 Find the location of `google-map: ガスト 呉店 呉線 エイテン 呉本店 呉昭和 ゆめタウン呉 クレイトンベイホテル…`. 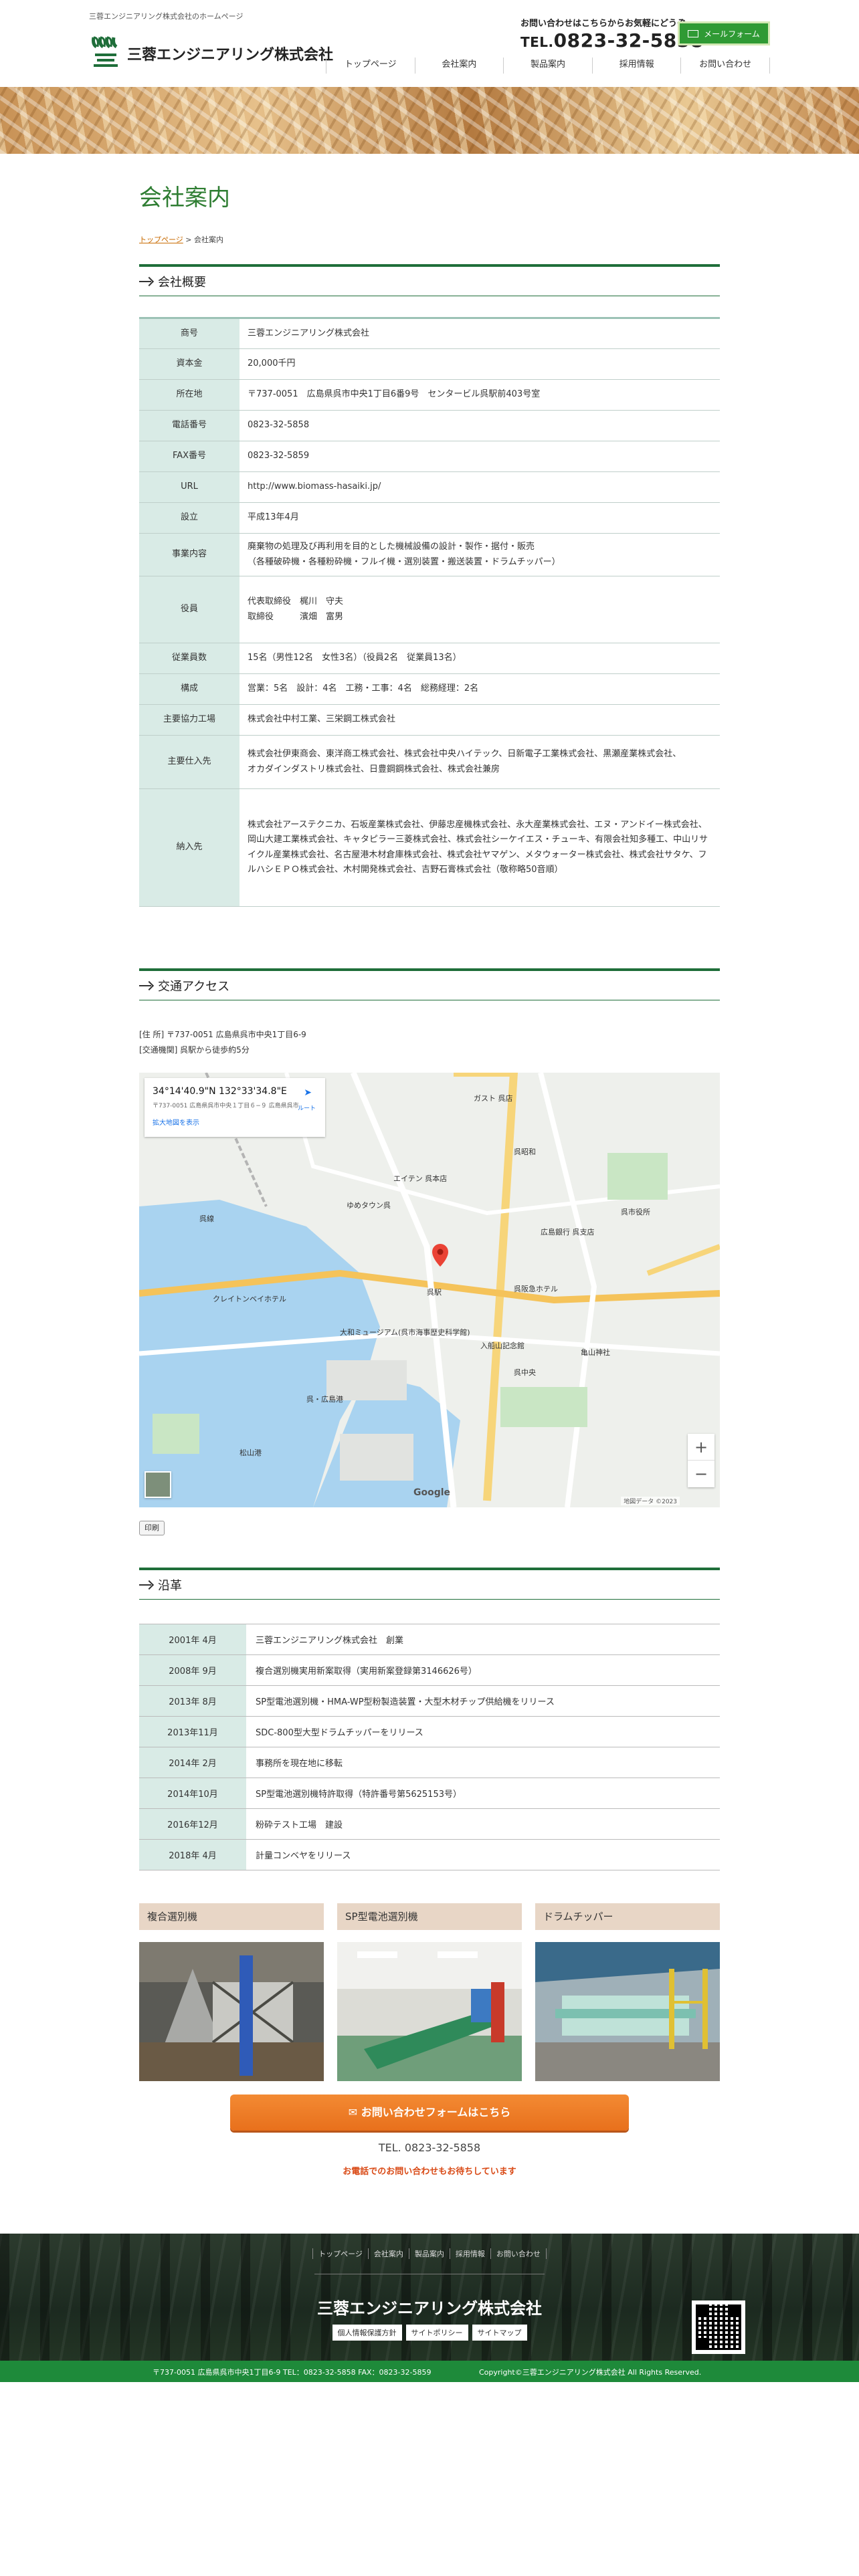

google-map: ガスト 呉店 呉線 エイテン 呉本店 呉昭和 ゆめタウン呉 クレイトンベイホテル… is located at coordinates (429, 1290).